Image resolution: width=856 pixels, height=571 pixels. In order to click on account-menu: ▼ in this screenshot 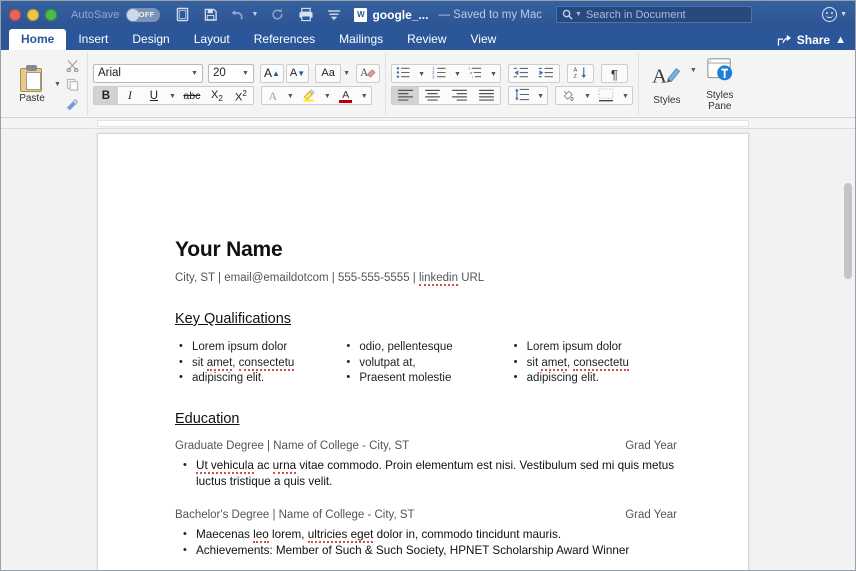, I will do `click(834, 14)`.